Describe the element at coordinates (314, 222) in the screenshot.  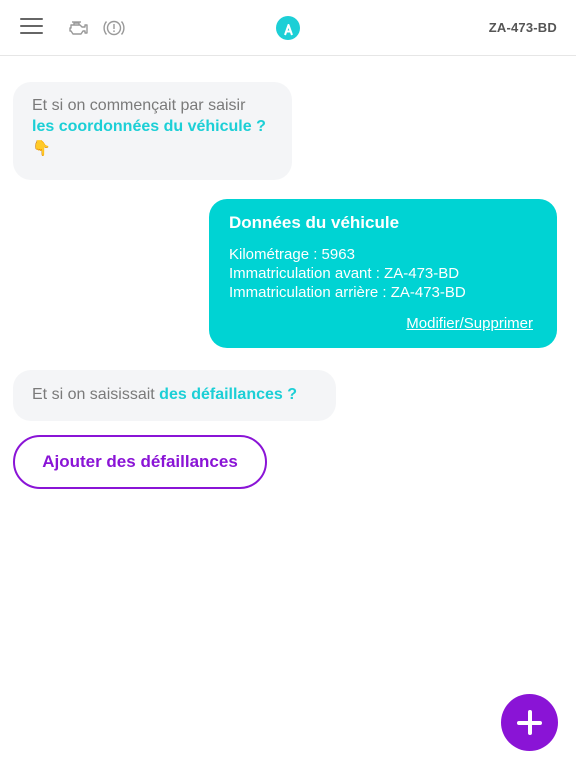
I see `card-title: Données du véhicule` at that location.